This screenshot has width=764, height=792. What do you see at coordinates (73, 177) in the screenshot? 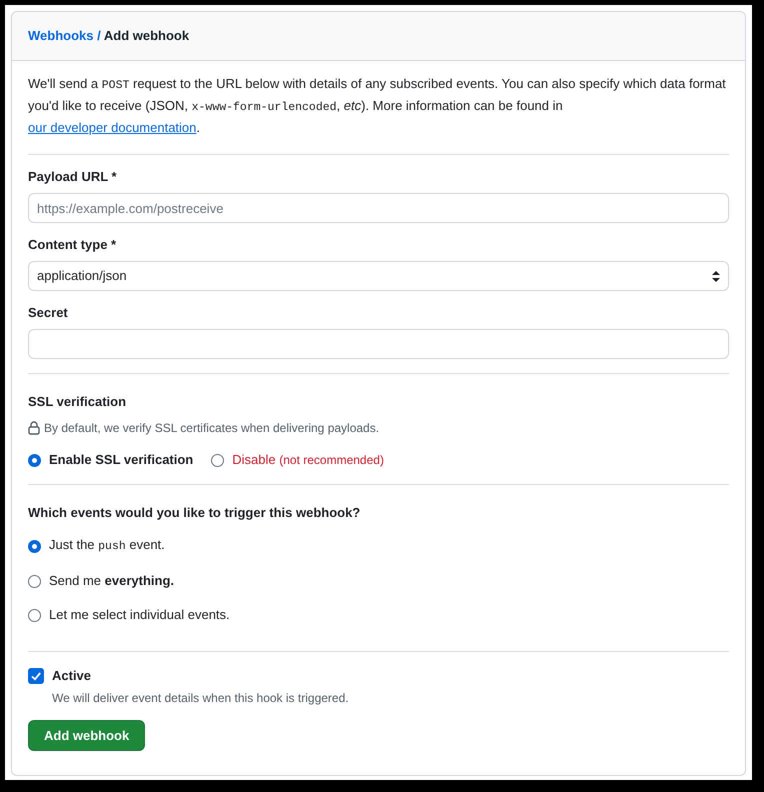
I see `field-label: Payload URL *` at bounding box center [73, 177].